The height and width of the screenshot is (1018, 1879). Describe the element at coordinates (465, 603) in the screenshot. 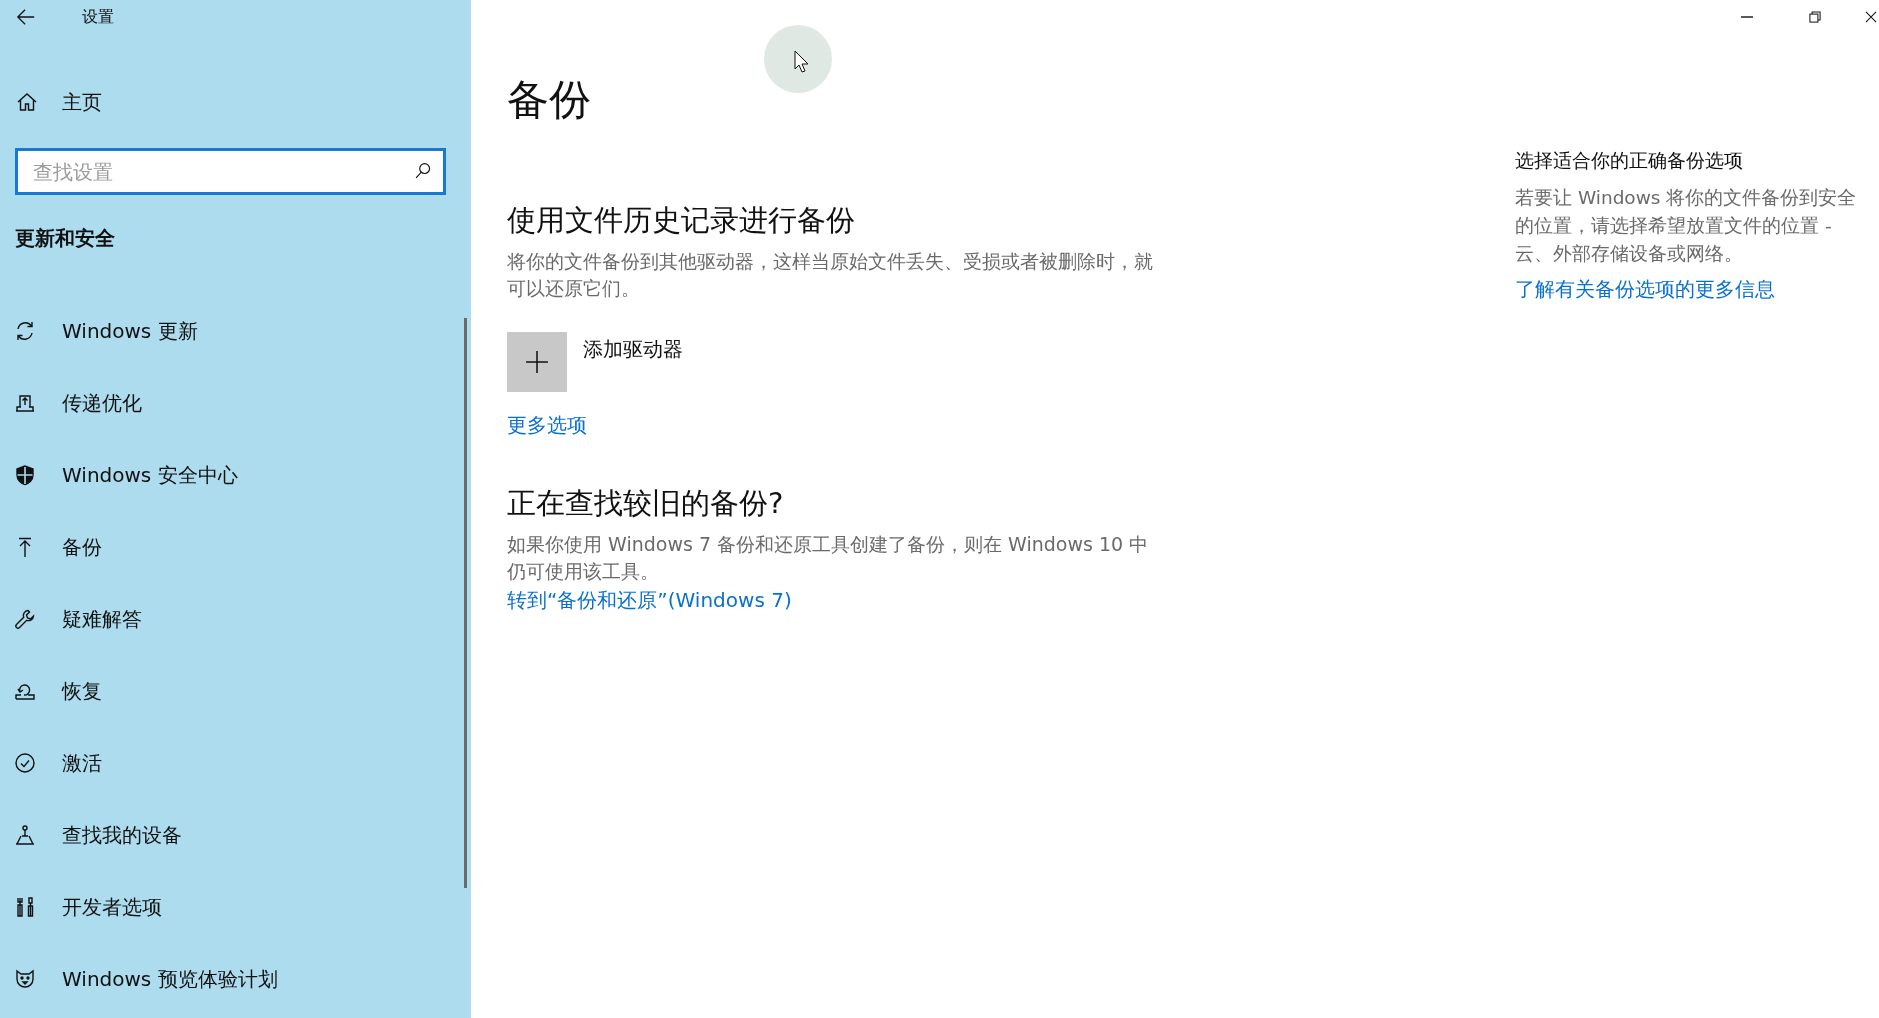

I see `scrollbar` at that location.